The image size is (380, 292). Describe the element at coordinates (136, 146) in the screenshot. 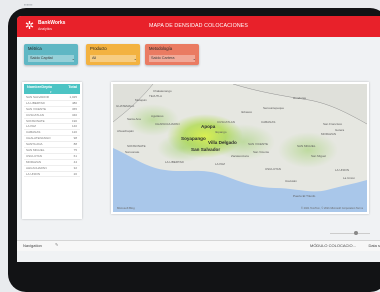

I see `map-place-label: SONSONATE` at that location.